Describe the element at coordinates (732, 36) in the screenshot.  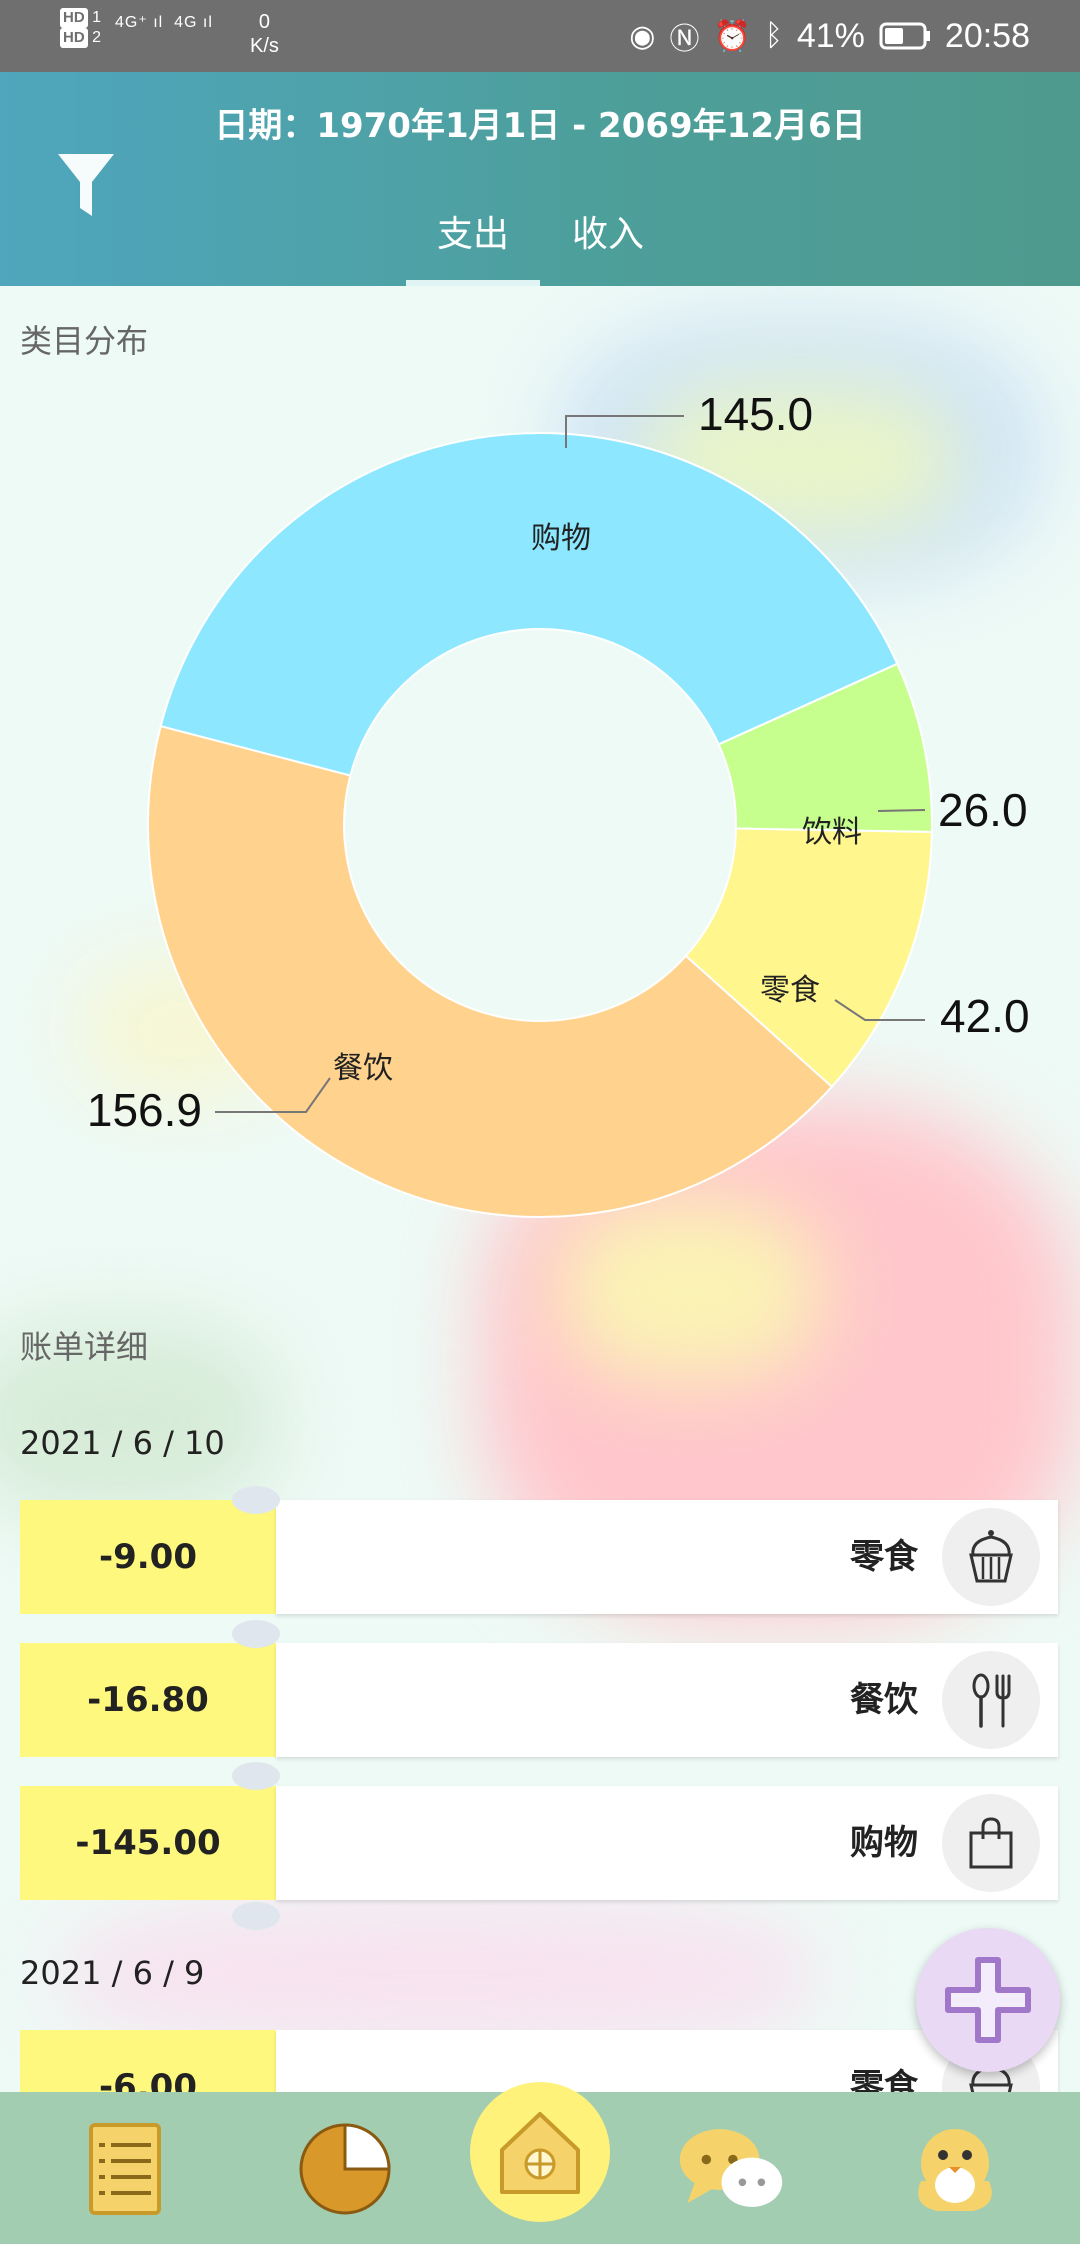
I see `alarm-icon: ⏰` at that location.